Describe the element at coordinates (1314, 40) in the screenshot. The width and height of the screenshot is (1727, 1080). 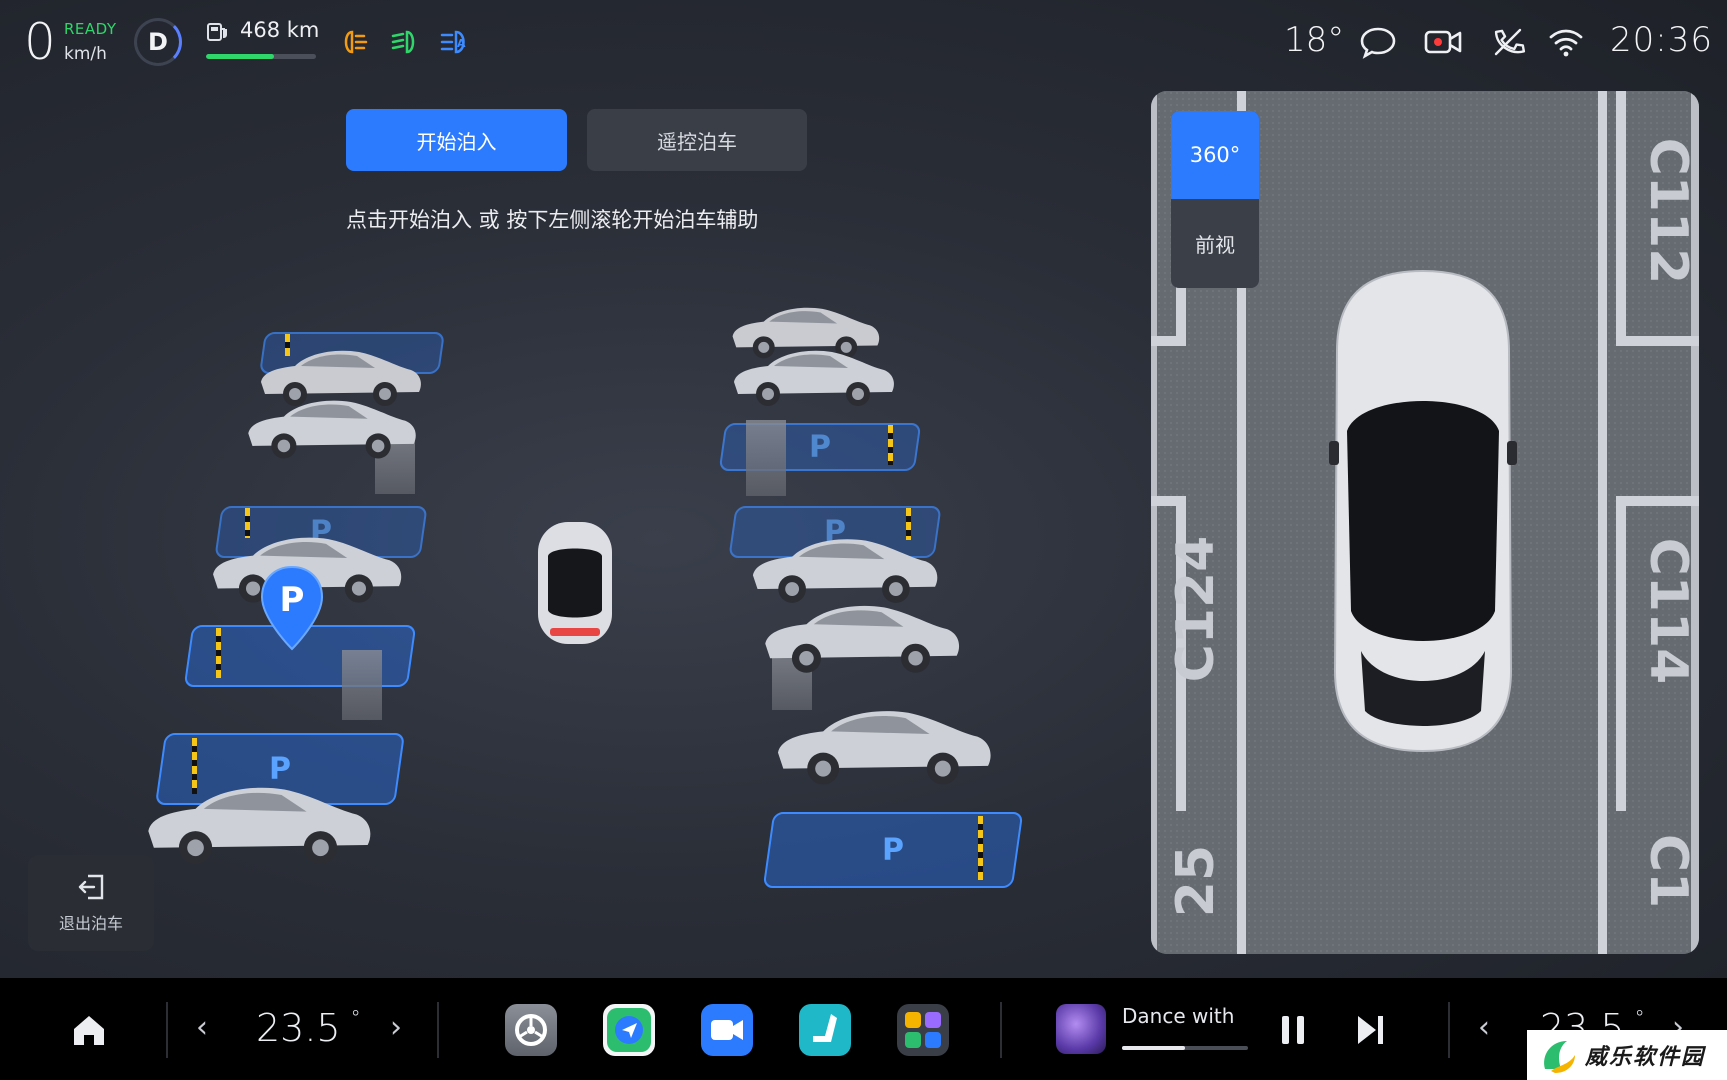
I see `outside-temperature: 18°` at that location.